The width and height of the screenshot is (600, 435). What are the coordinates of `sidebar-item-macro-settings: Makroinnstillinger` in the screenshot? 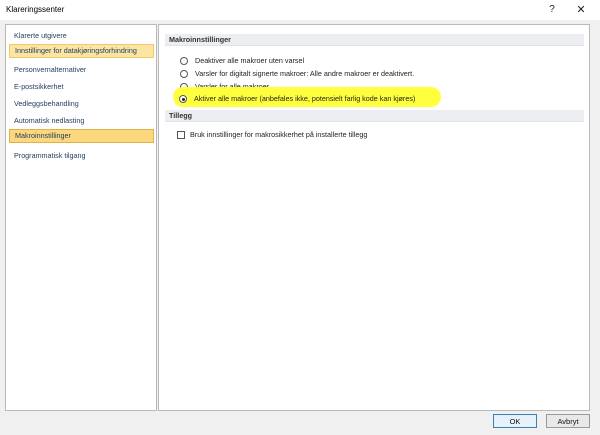 It's located at (81, 136).